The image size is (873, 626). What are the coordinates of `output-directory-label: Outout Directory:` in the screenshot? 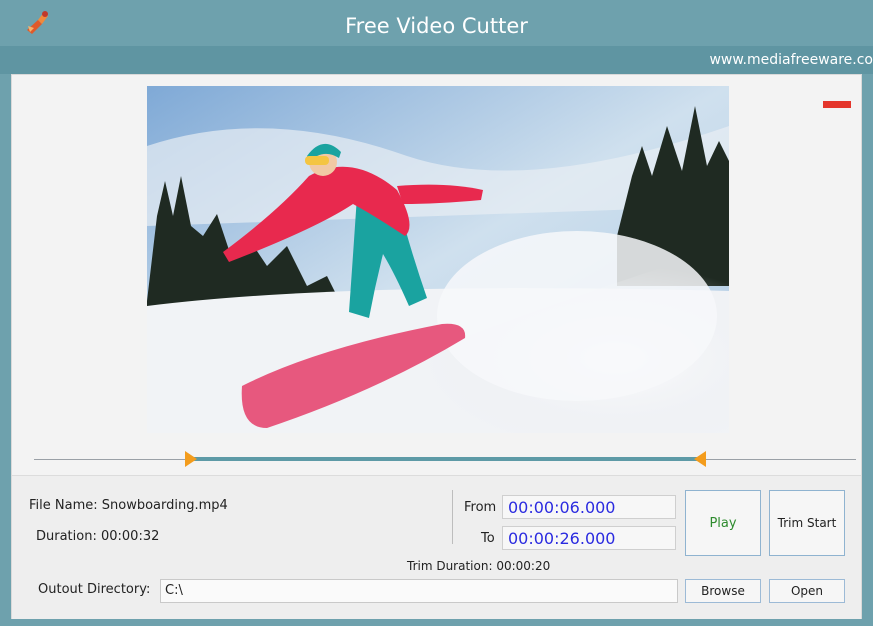 It's located at (94, 589).